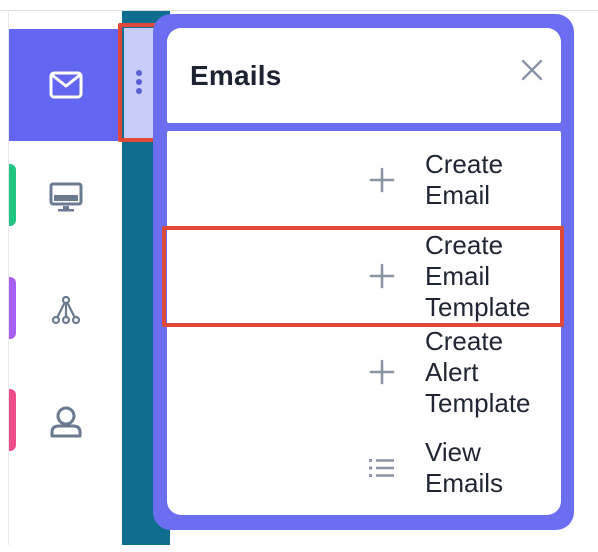 The height and width of the screenshot is (552, 598). I want to click on menu-item-view-emails: View Emails, so click(364, 468).